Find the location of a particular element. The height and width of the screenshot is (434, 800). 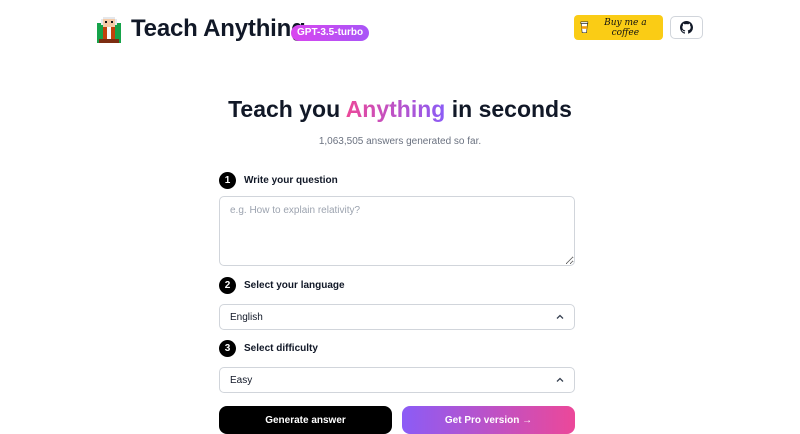

step-label: Select your language is located at coordinates (294, 285).